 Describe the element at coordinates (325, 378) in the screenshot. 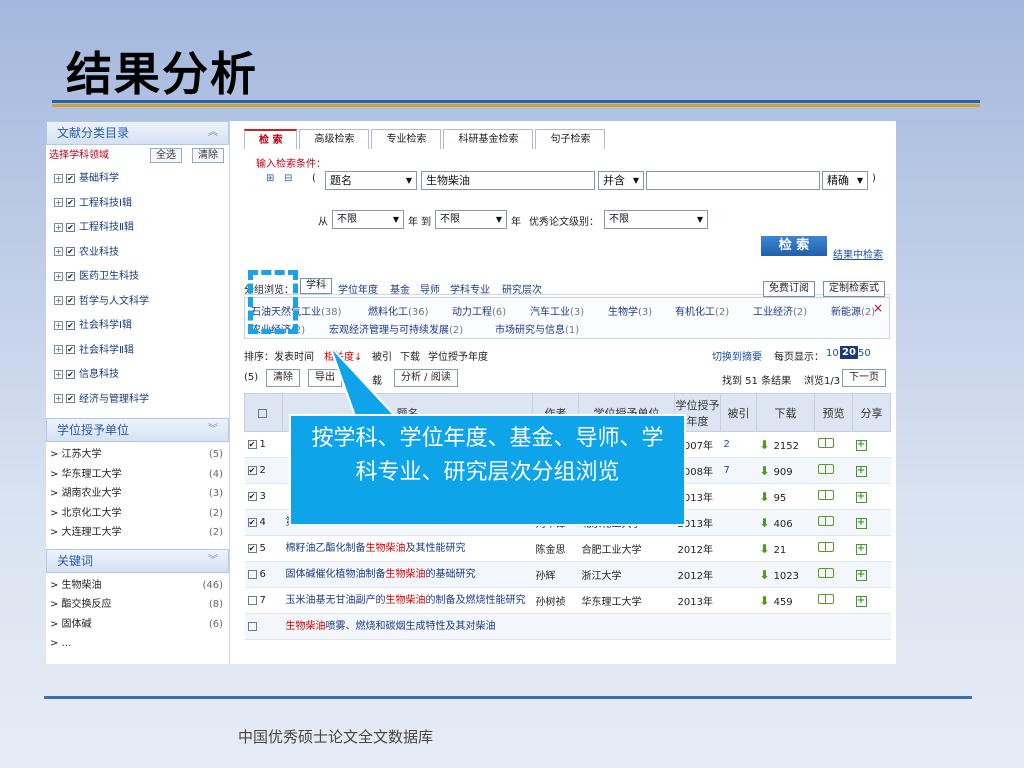

I see `export-button: 导出` at that location.